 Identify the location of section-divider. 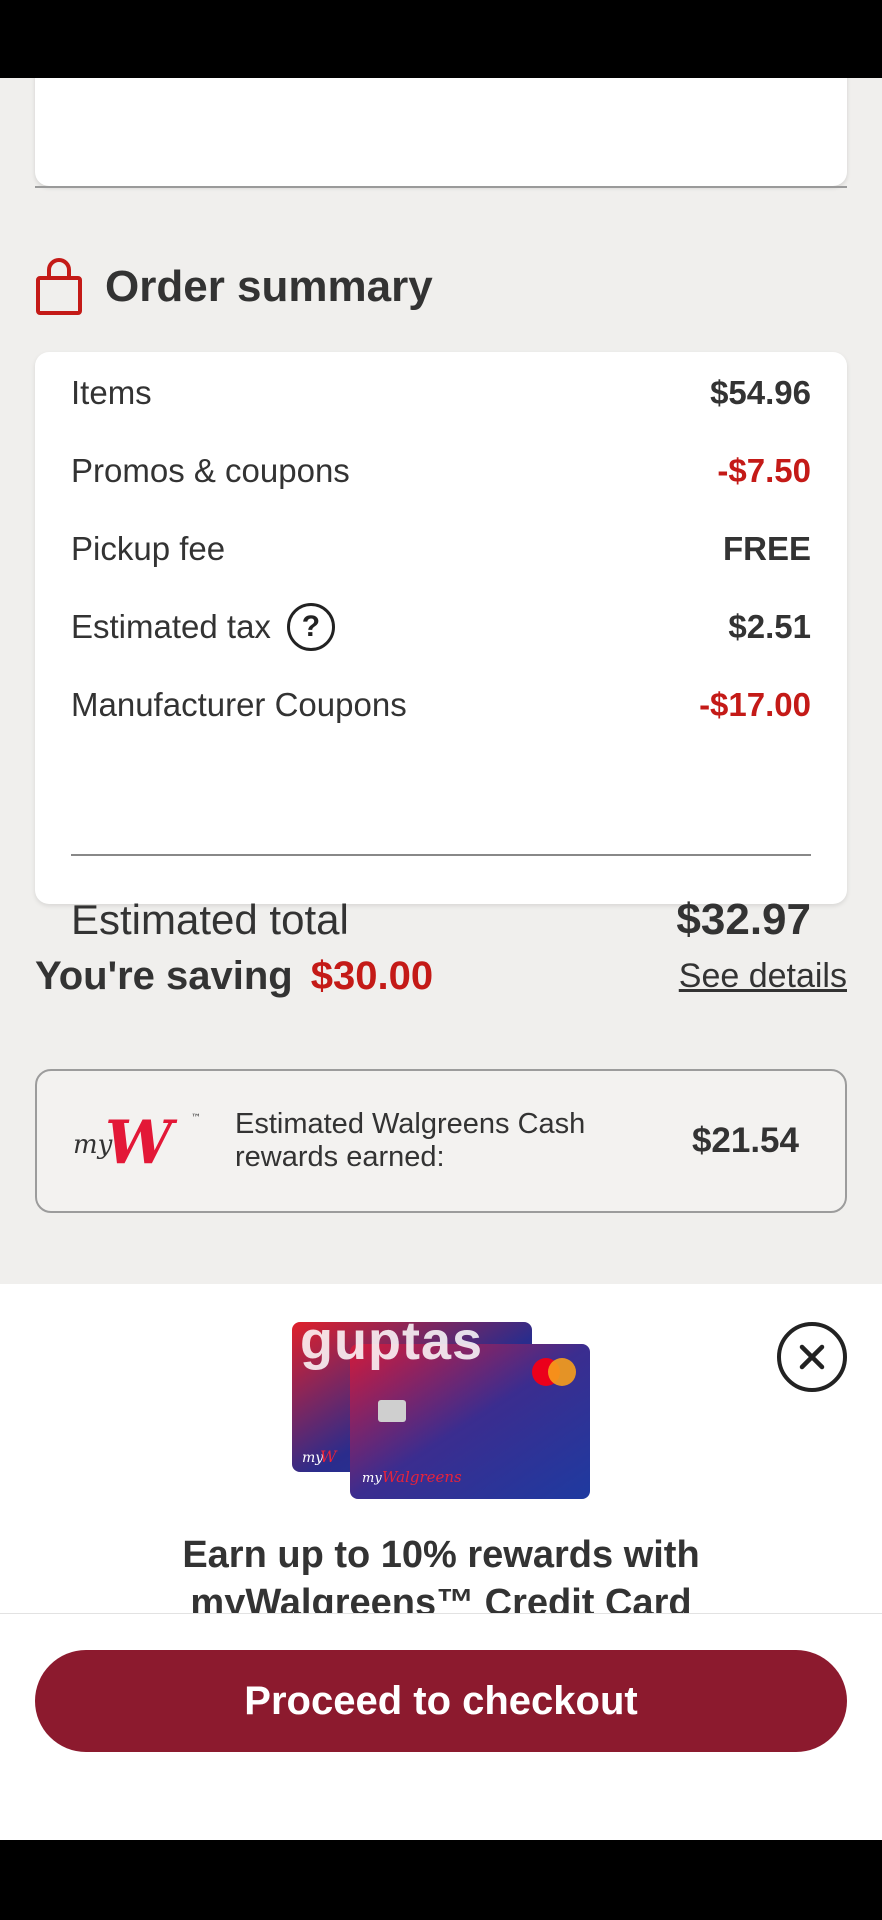
(441, 187).